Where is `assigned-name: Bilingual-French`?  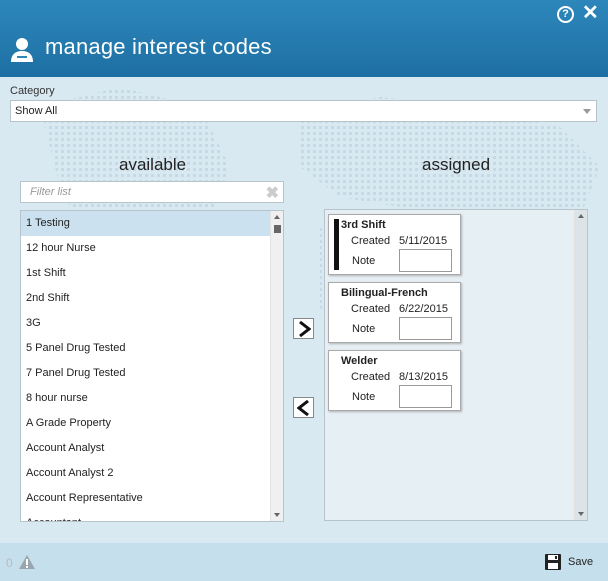 assigned-name: Bilingual-French is located at coordinates (384, 293).